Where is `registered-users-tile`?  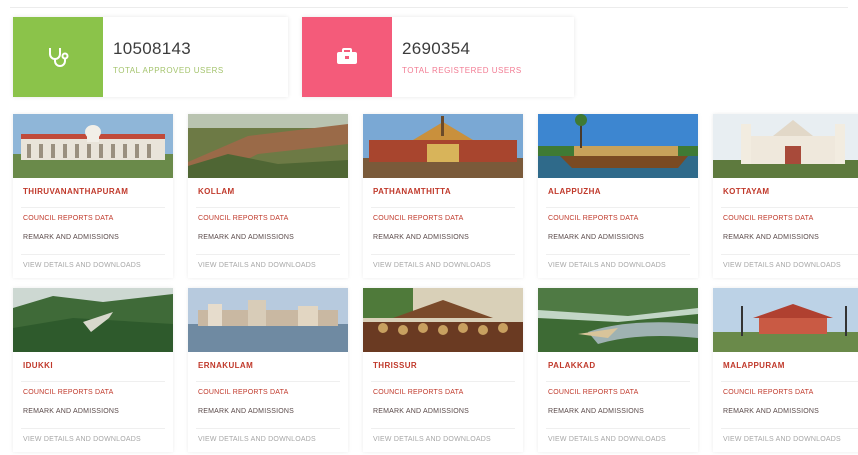 registered-users-tile is located at coordinates (347, 57).